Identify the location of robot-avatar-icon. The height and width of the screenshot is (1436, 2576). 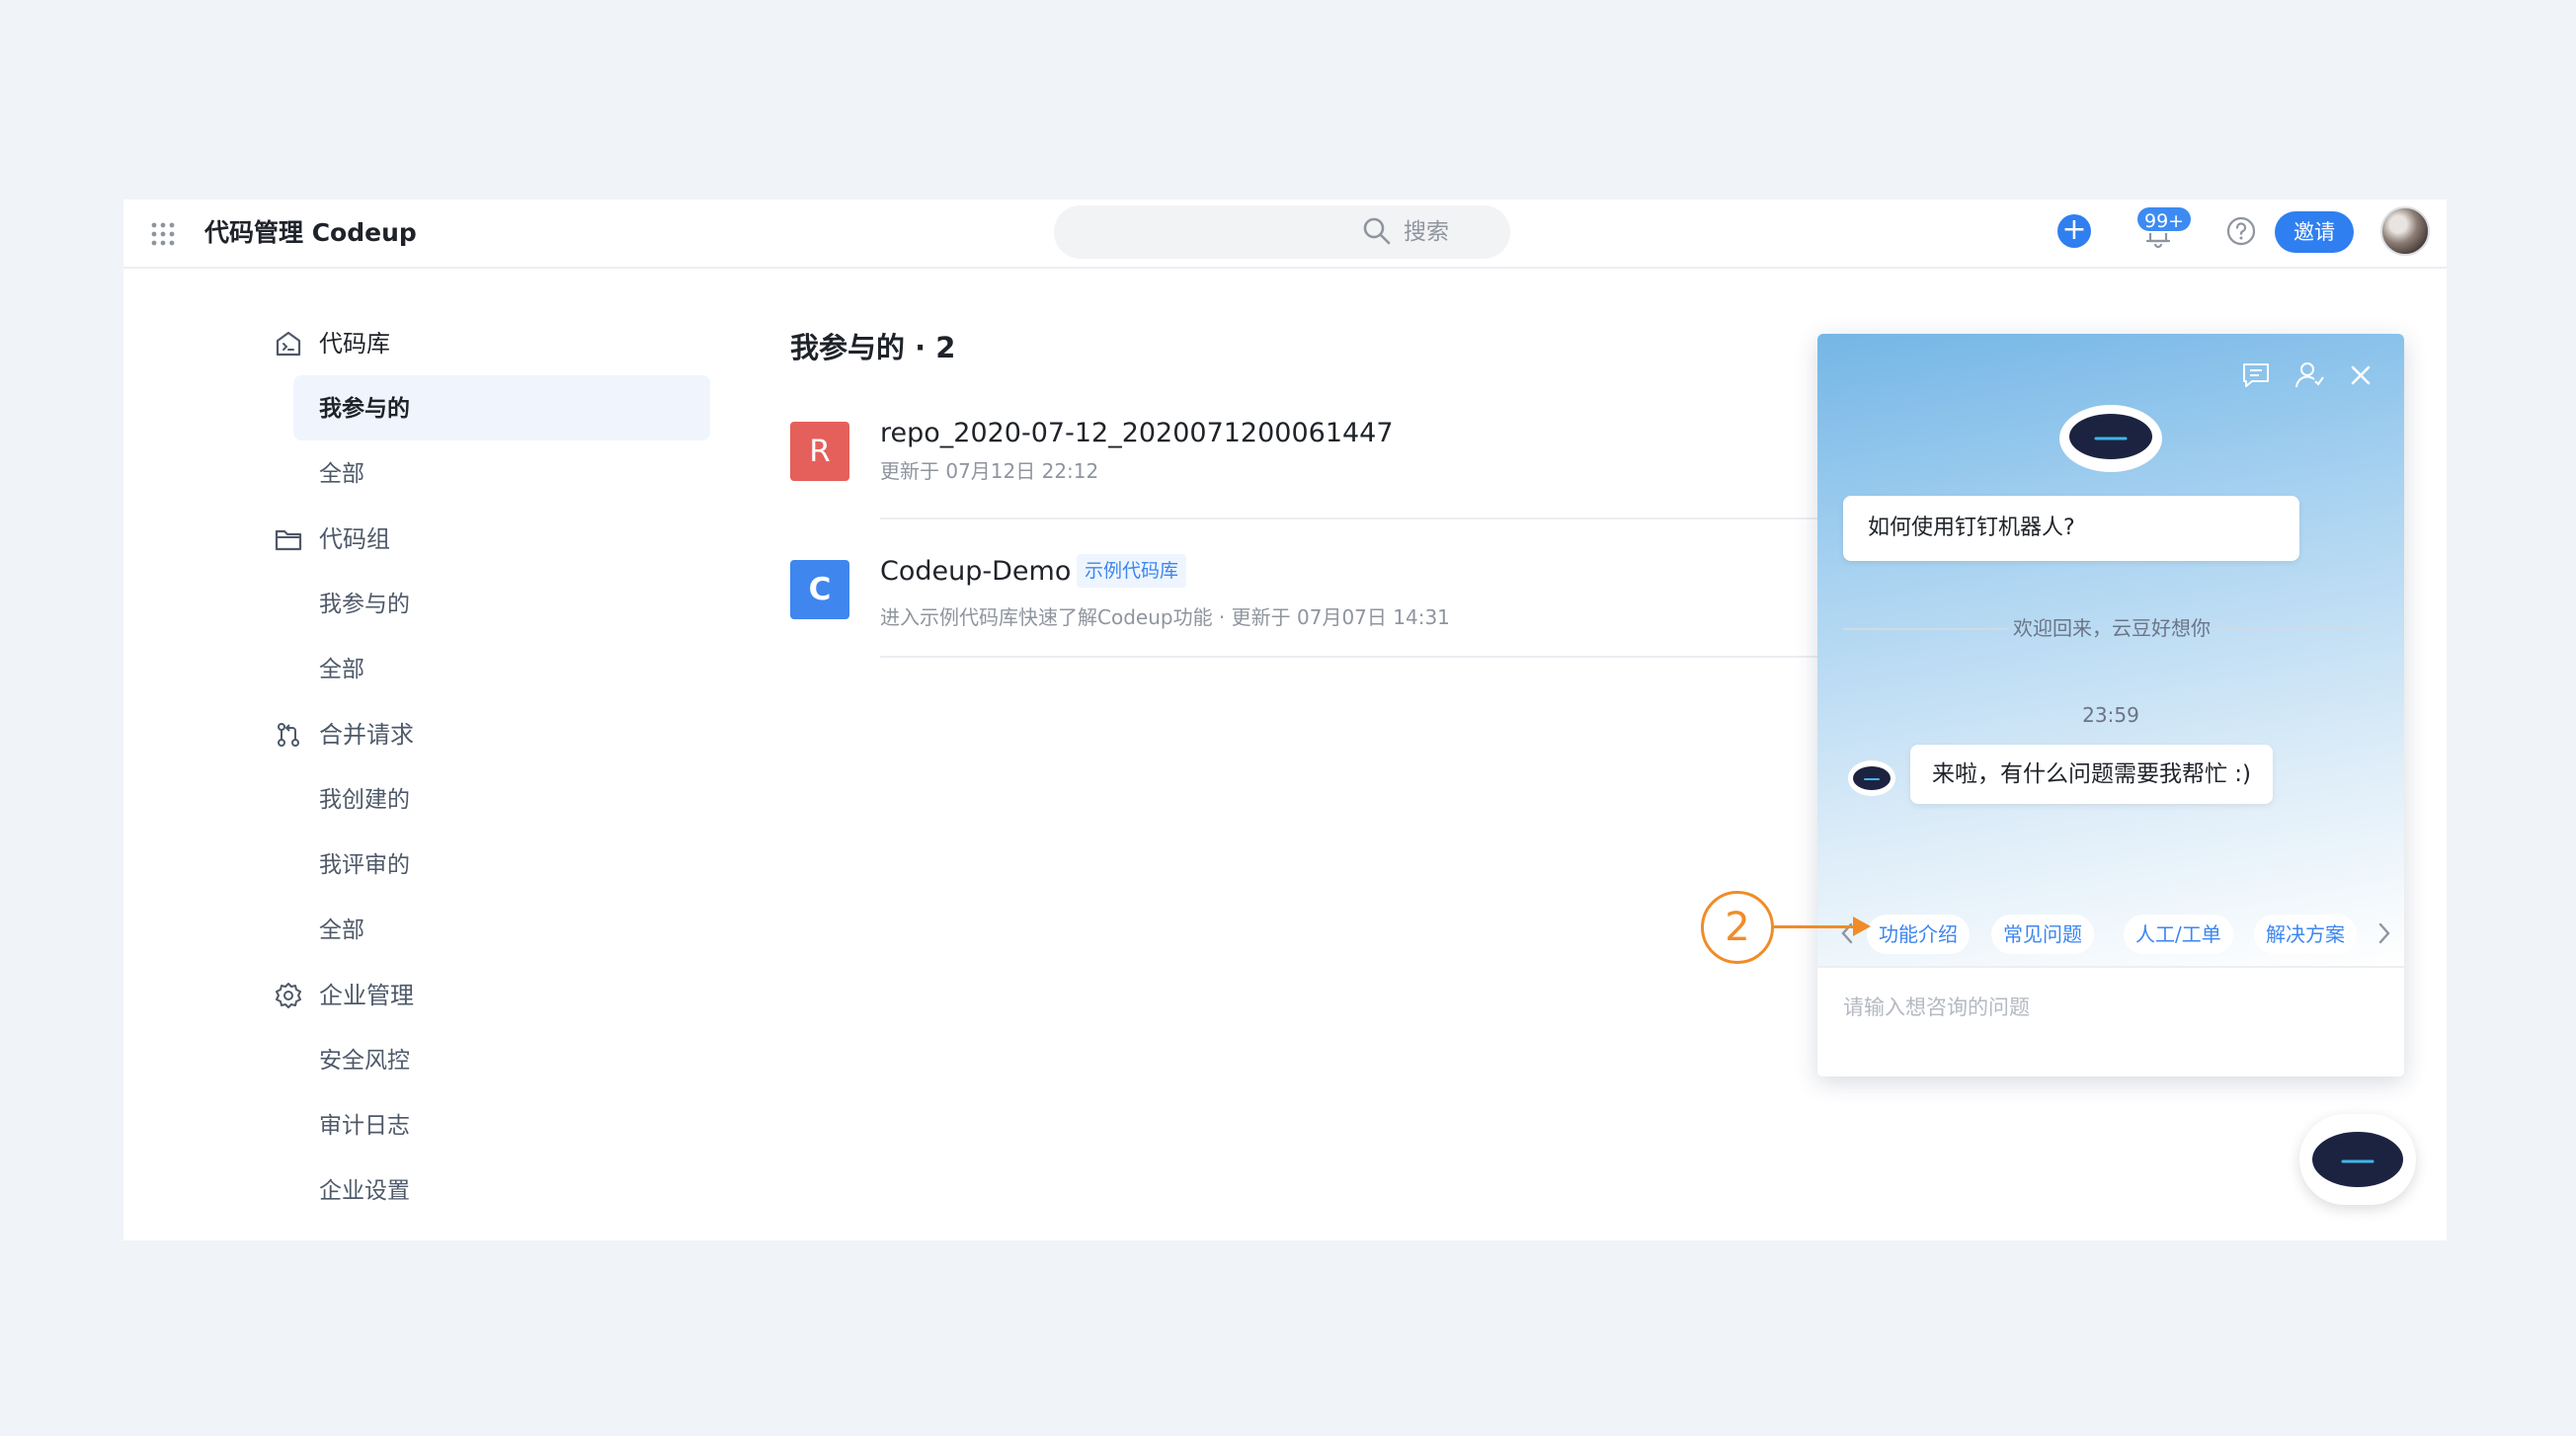
(2110, 438).